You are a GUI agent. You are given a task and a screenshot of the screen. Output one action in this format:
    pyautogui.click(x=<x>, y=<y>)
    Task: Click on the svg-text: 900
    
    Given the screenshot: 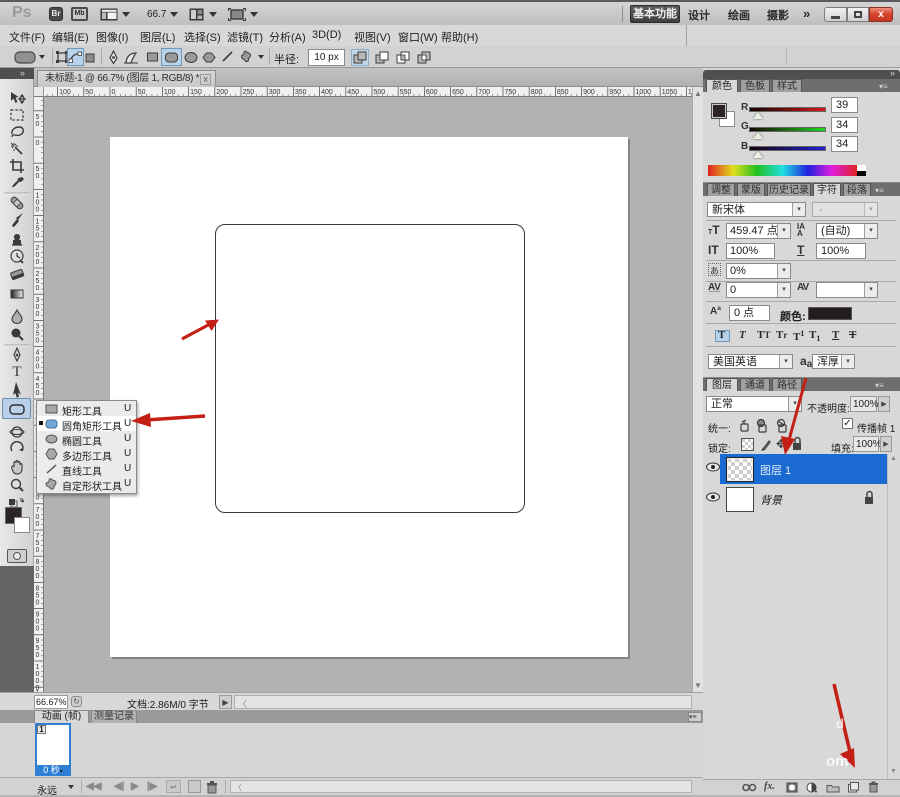 What is the action you would take?
    pyautogui.click(x=589, y=92)
    